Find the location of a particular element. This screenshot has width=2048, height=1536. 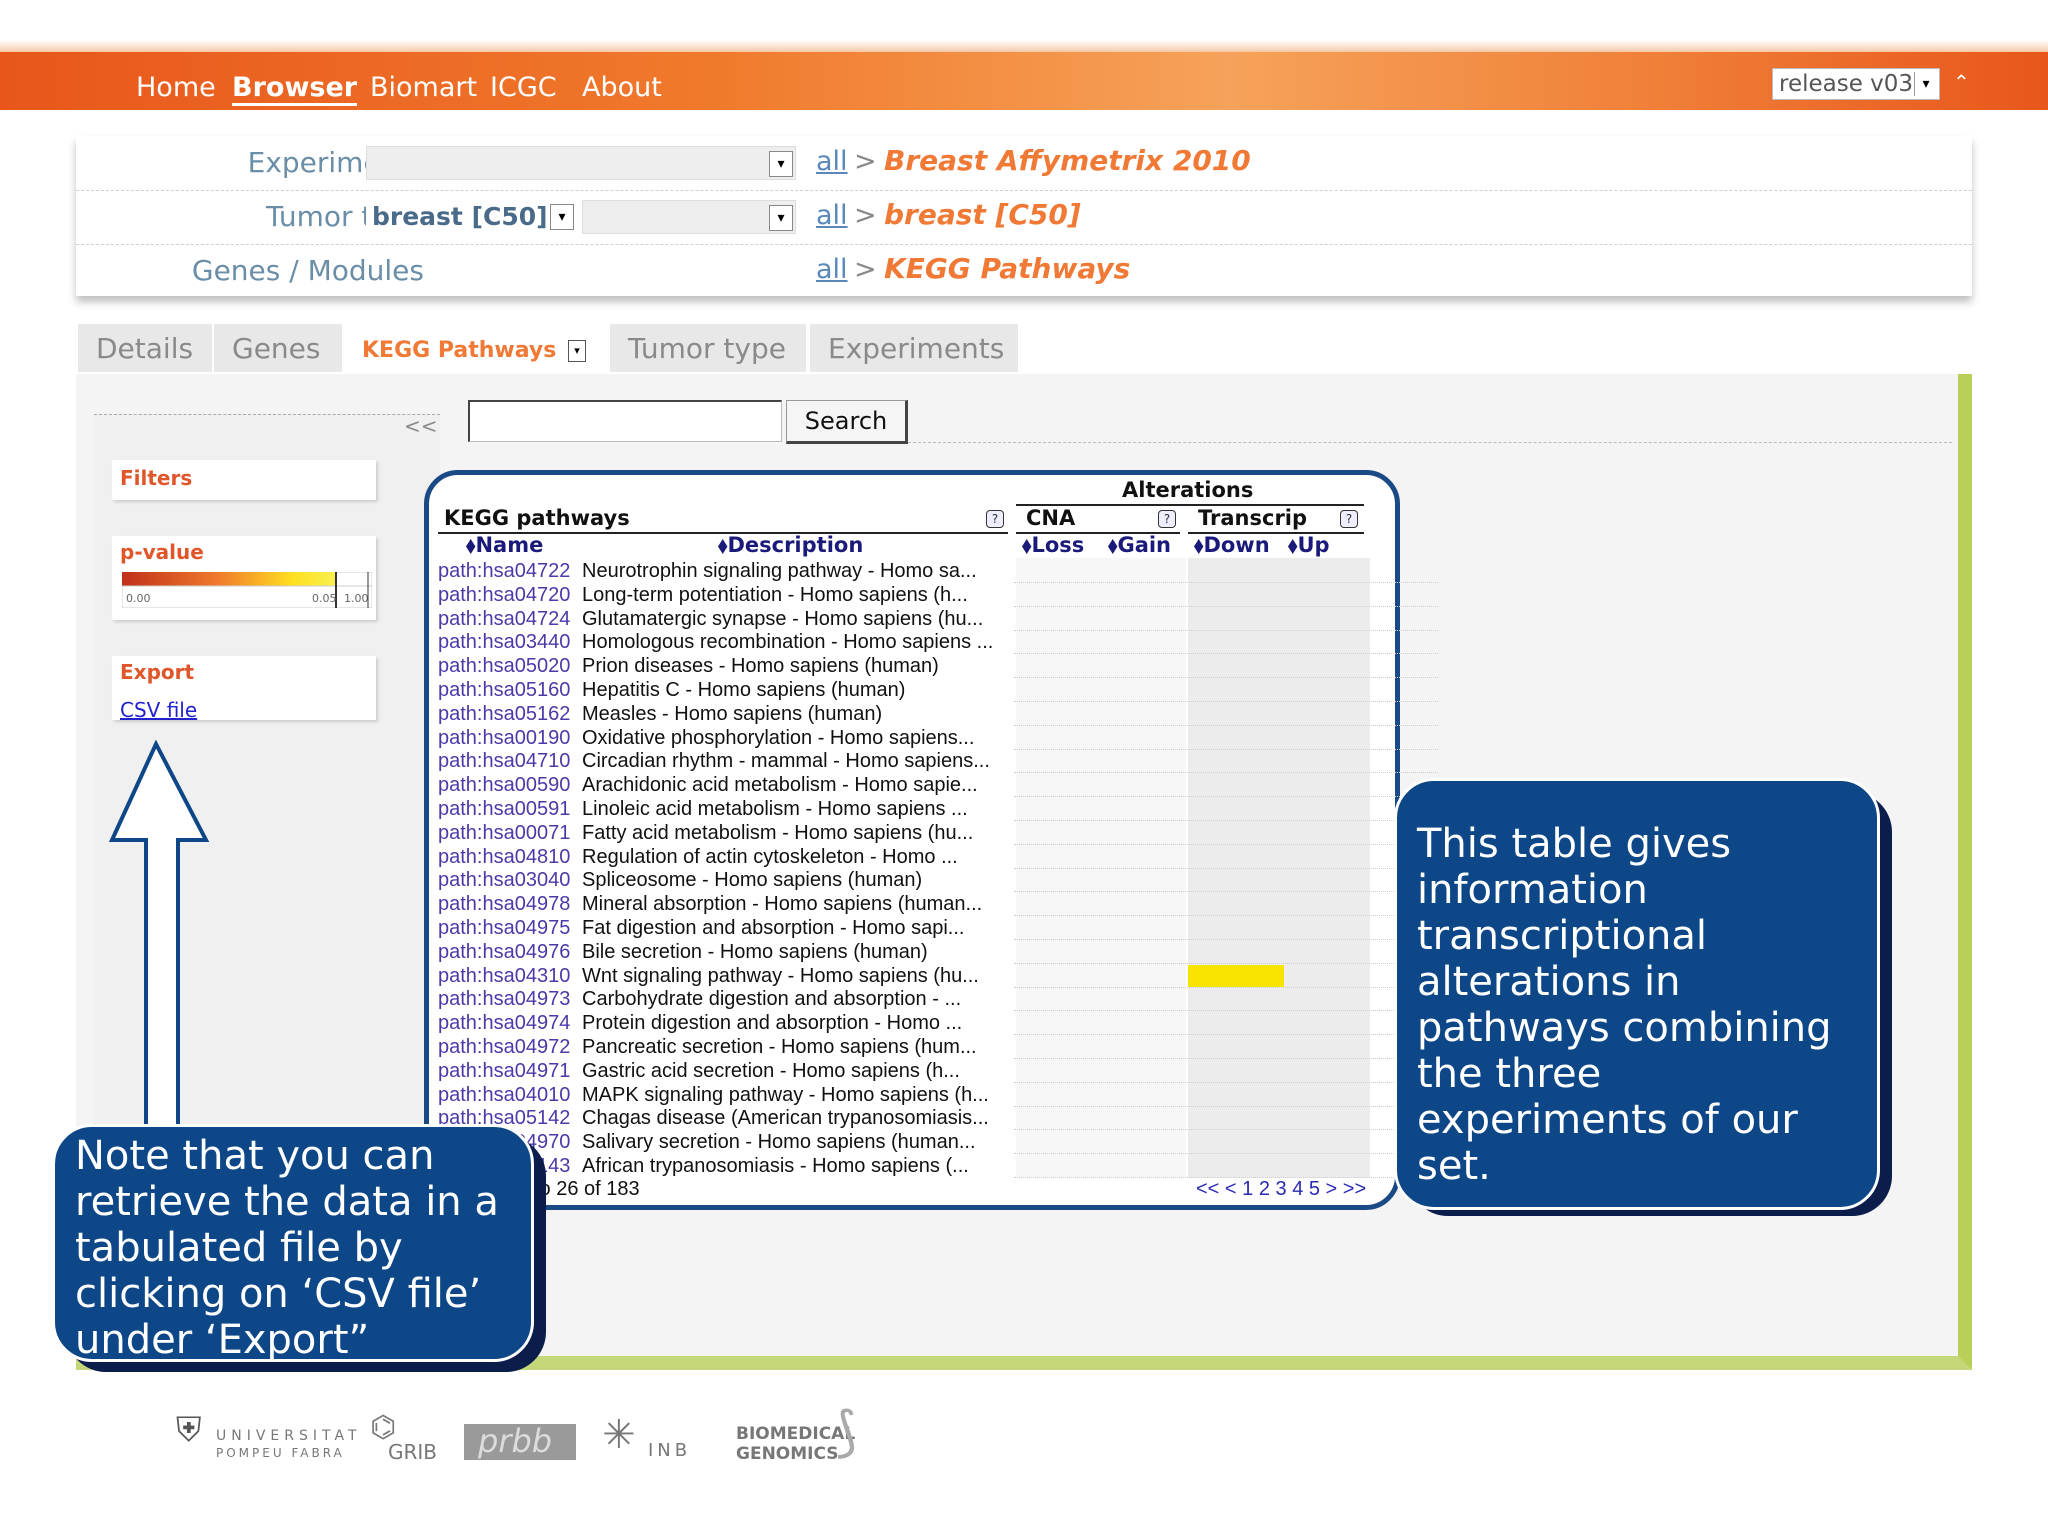

pathway-id-link: path:hsa05020 is located at coordinates (504, 666).